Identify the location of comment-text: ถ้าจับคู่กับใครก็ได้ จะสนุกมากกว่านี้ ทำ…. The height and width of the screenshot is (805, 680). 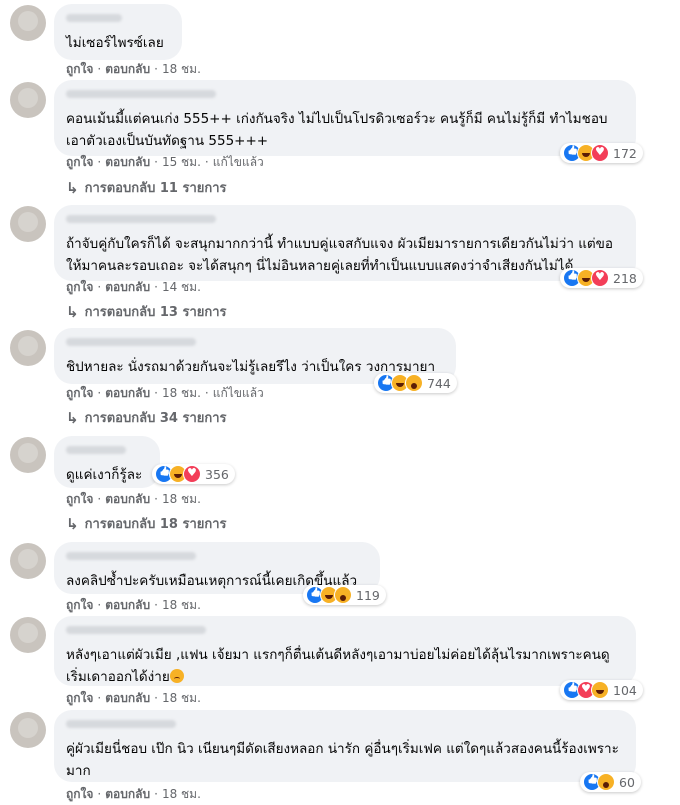
(340, 255).